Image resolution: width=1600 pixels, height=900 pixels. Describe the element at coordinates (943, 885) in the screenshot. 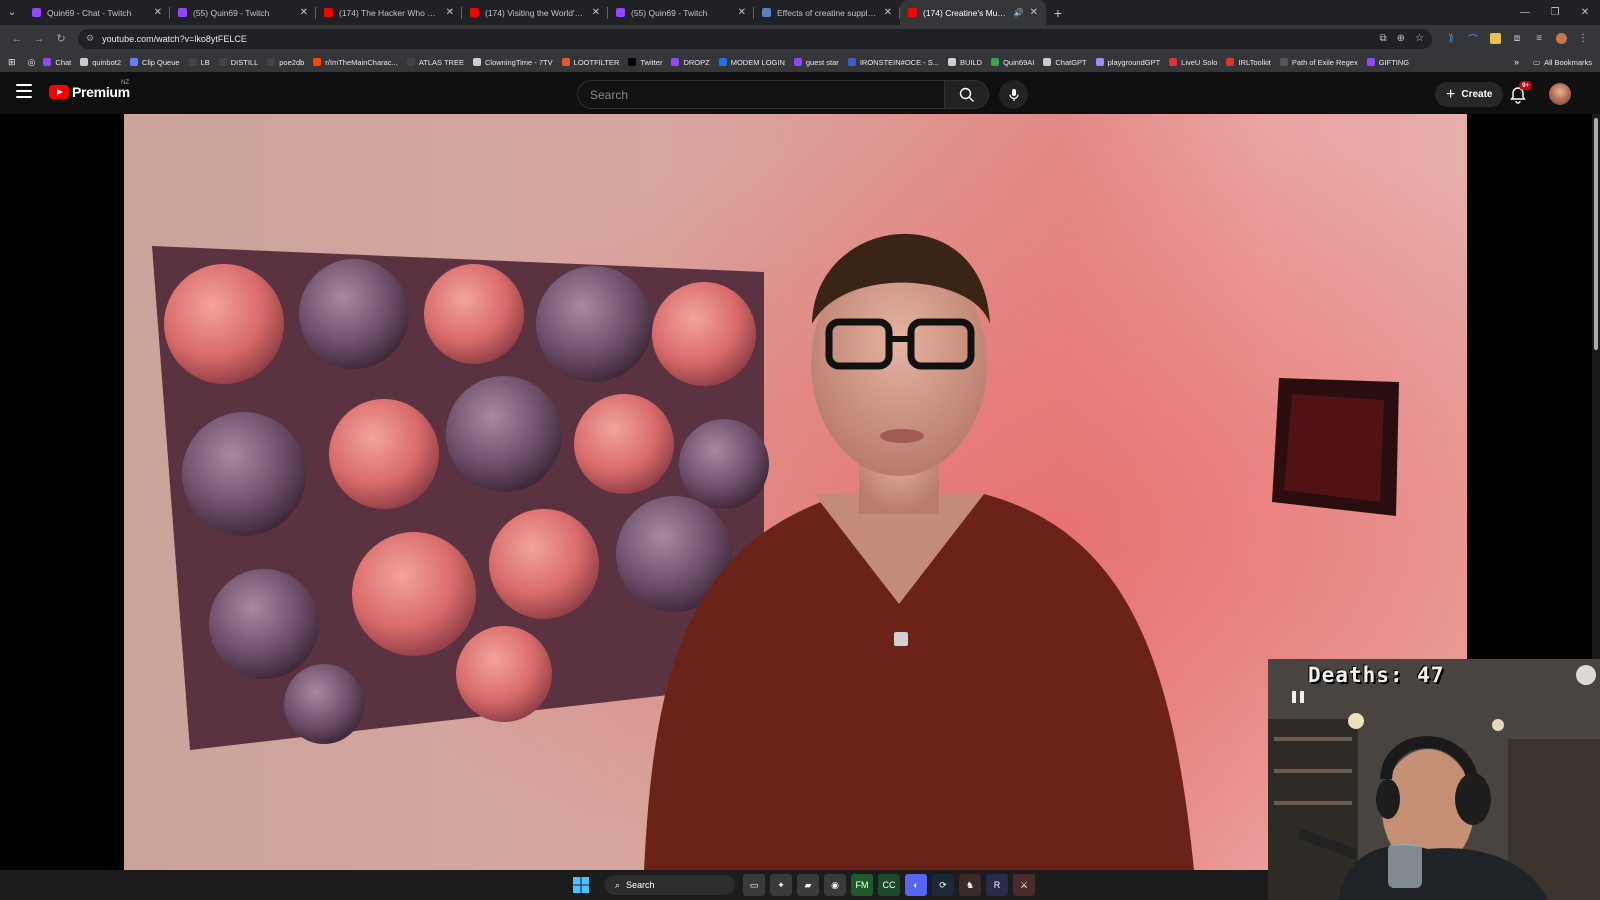

I see `steam-icon: ⟳` at that location.